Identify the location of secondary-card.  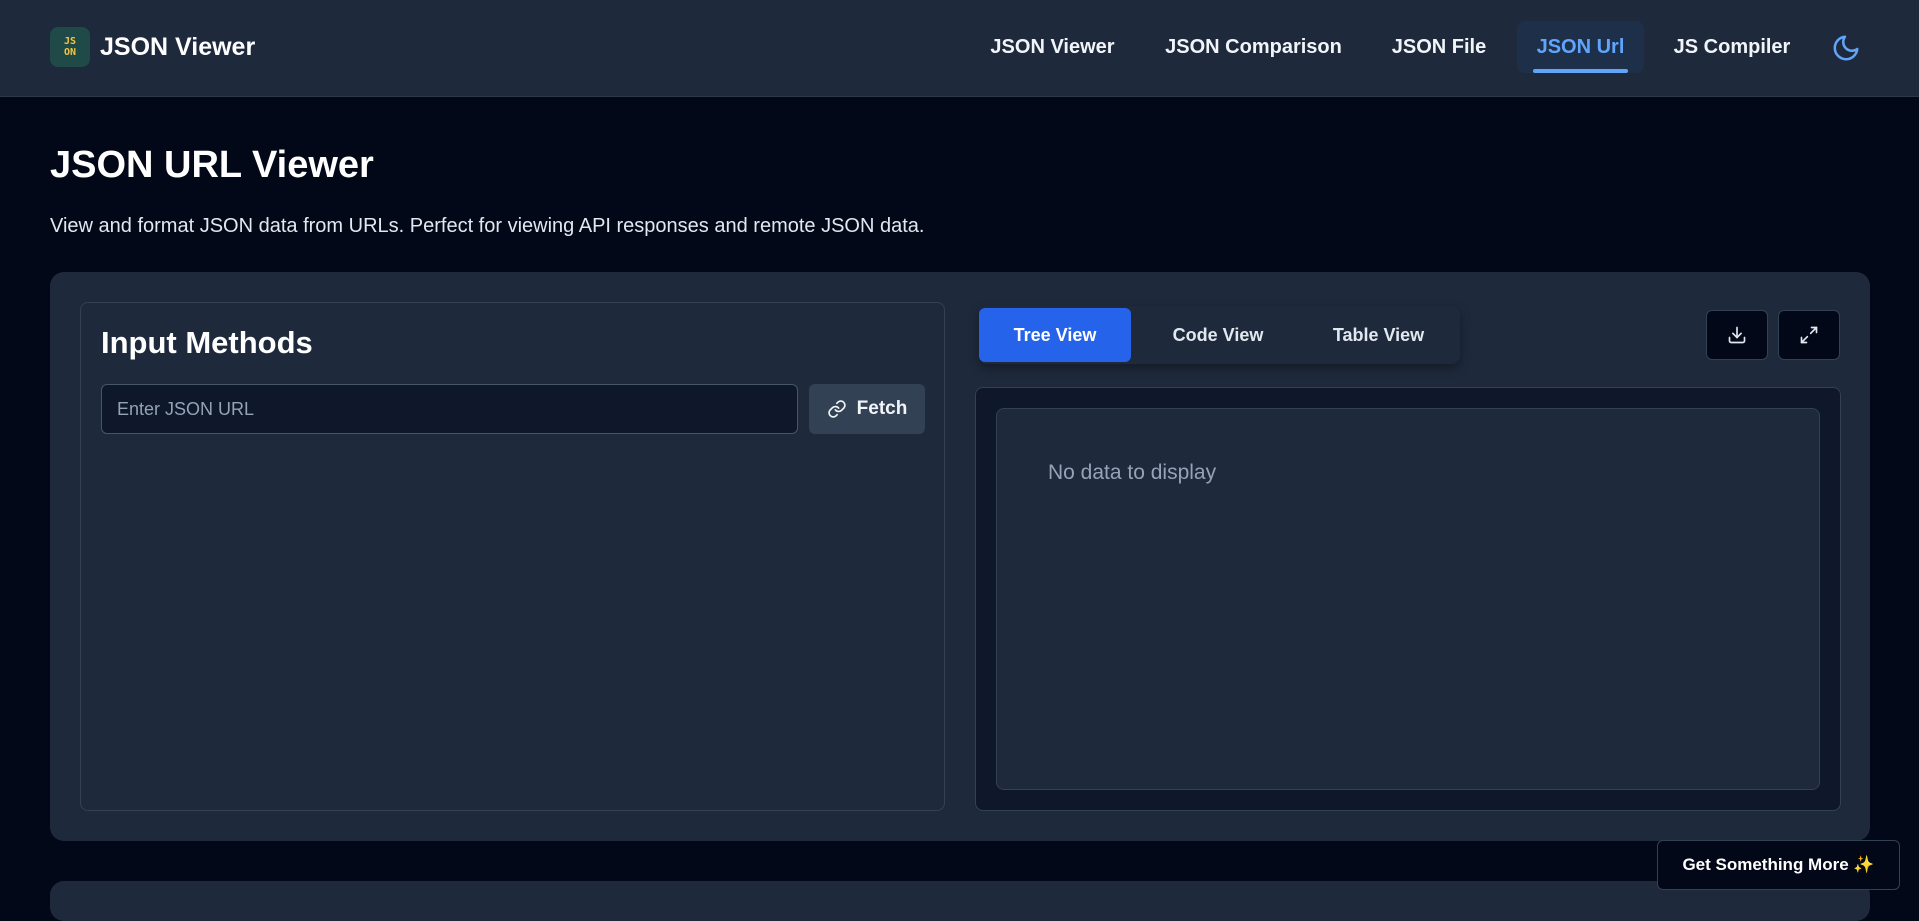
(960, 901).